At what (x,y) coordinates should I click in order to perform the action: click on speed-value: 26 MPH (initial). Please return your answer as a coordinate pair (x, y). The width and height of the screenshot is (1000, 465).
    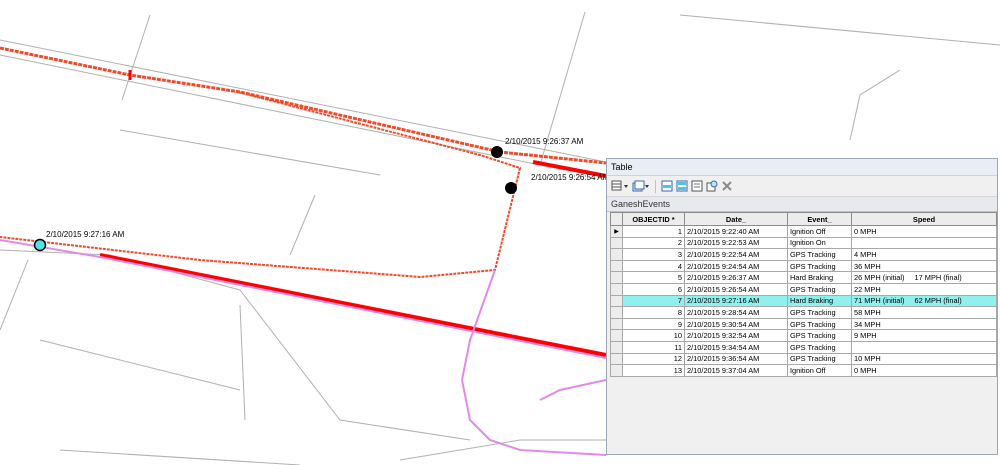
    Looking at the image, I should click on (879, 278).